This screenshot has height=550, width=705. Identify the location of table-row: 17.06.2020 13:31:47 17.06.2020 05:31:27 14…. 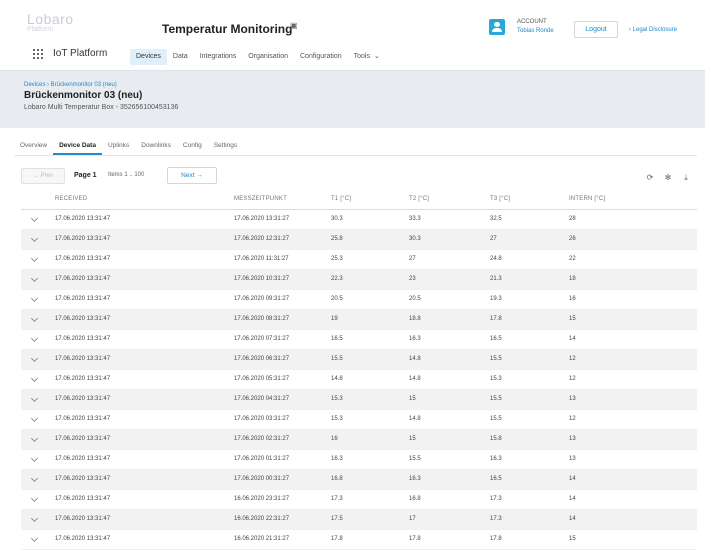
(359, 380).